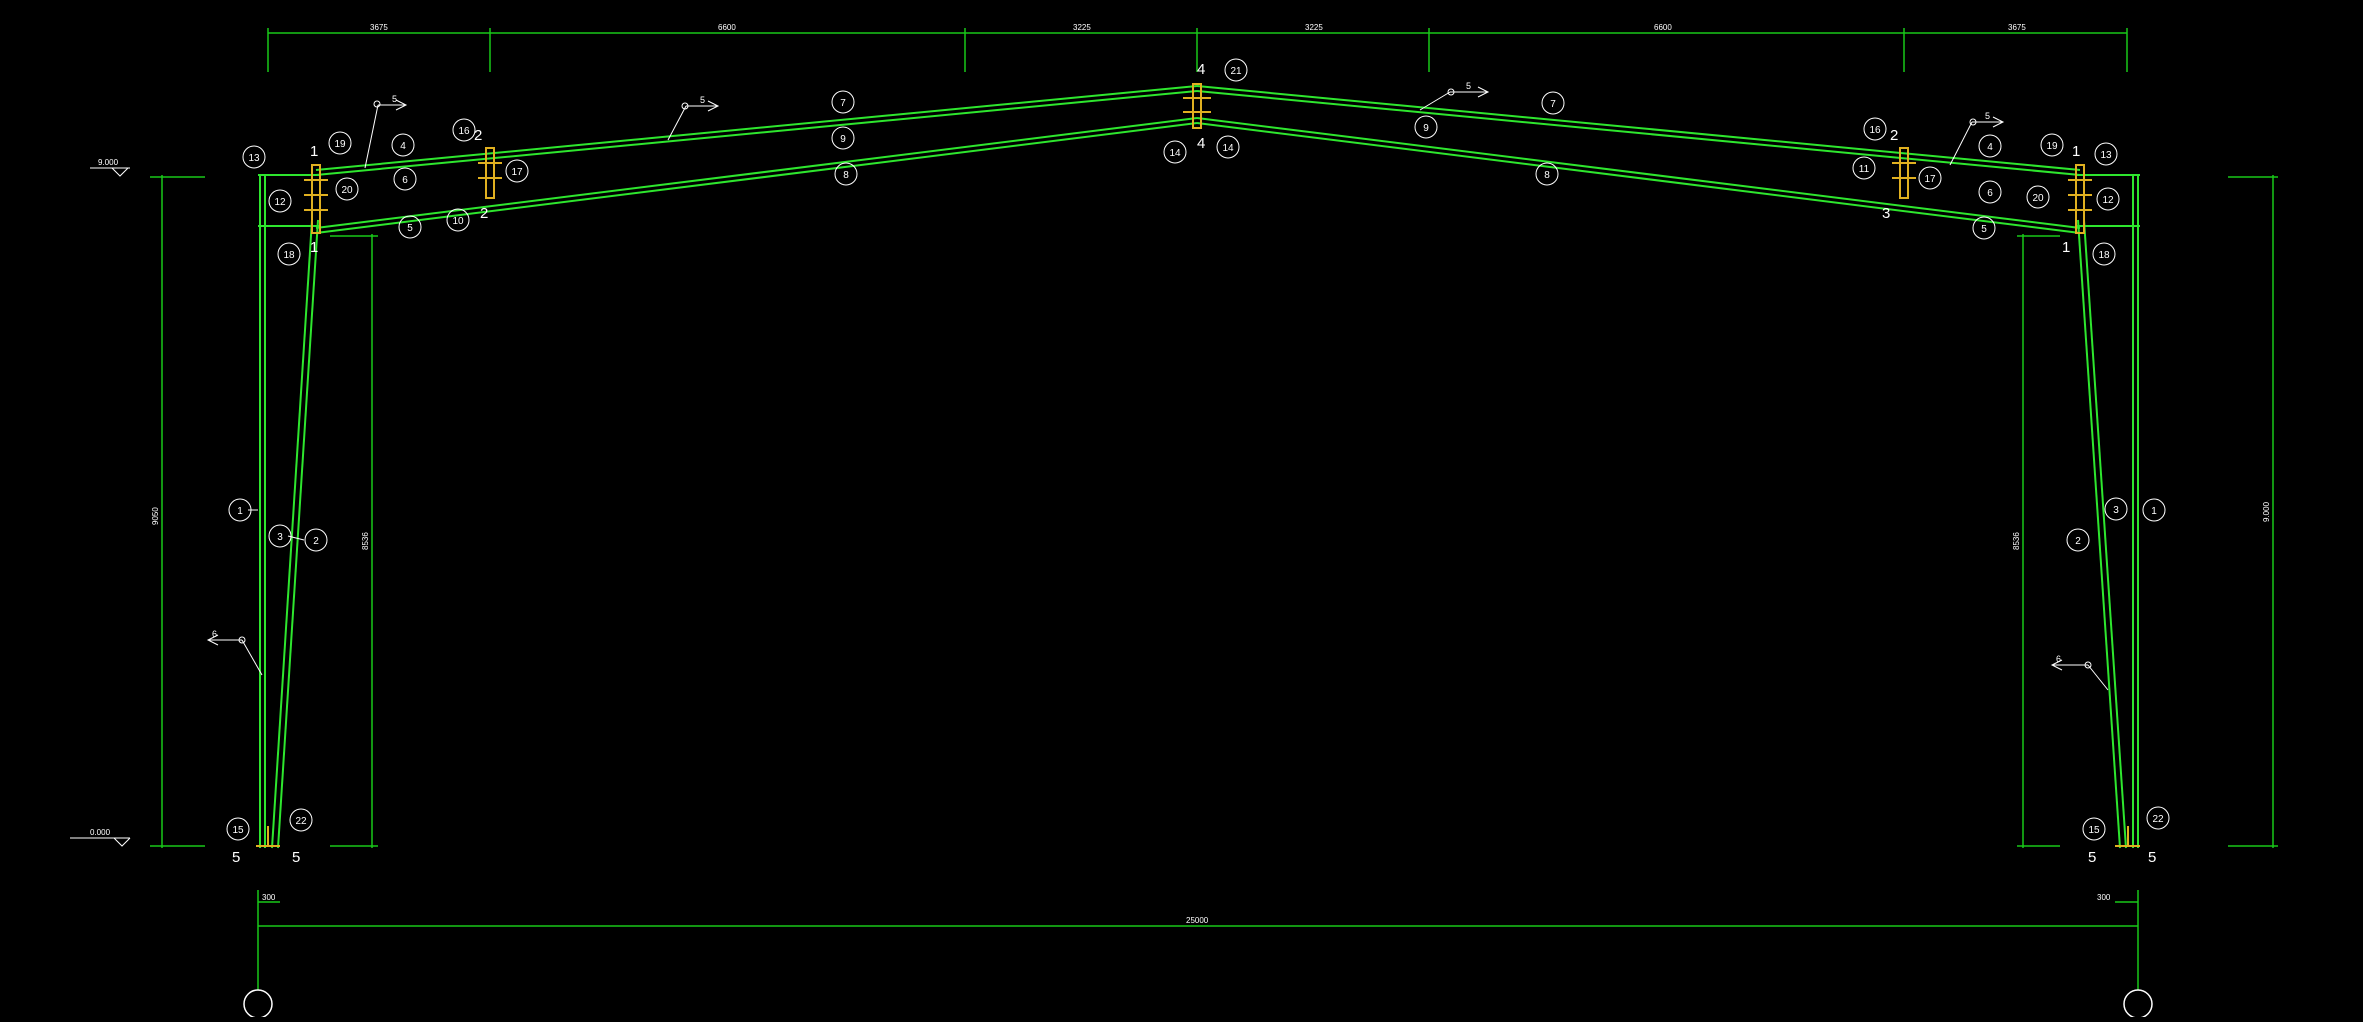 The height and width of the screenshot is (1022, 2363). What do you see at coordinates (365, 541) in the screenshot?
I see `height-dimension-left-inner: 8536` at bounding box center [365, 541].